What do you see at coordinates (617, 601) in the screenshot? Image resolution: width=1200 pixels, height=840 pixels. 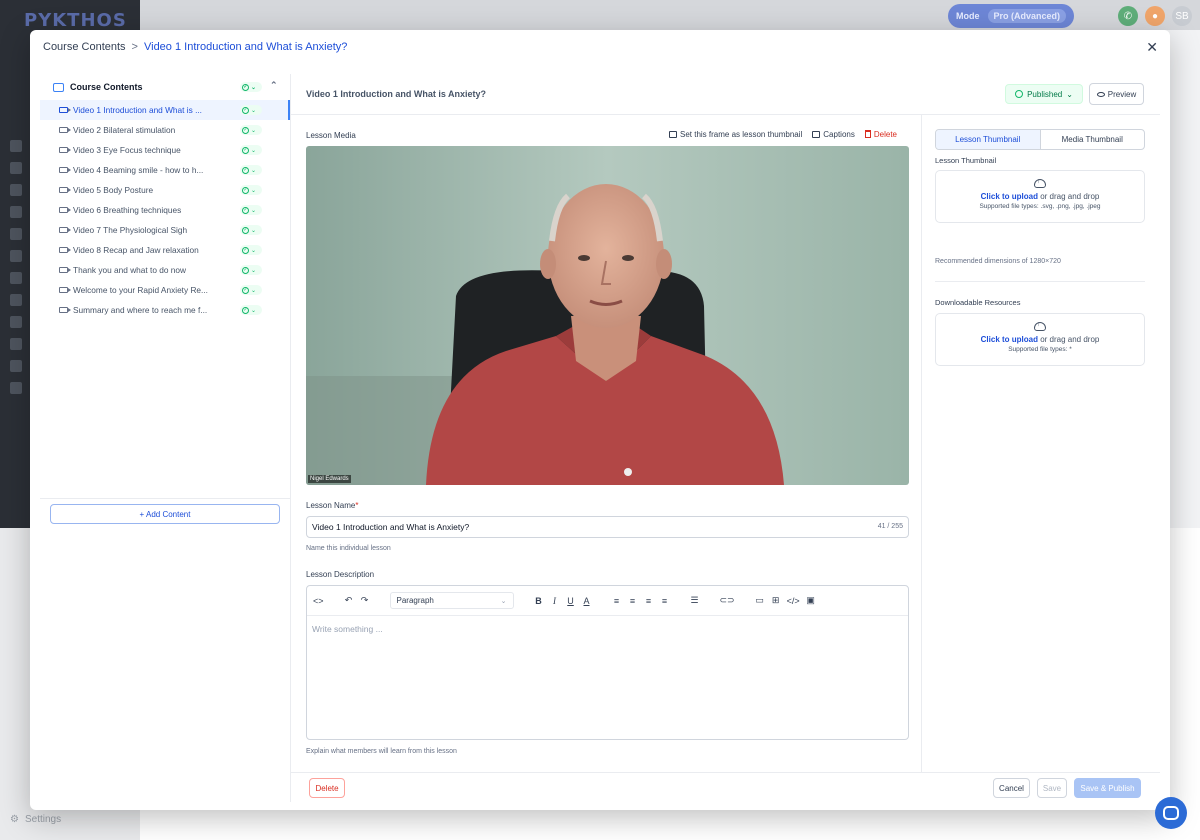 I see `align-left-icon: ≡` at bounding box center [617, 601].